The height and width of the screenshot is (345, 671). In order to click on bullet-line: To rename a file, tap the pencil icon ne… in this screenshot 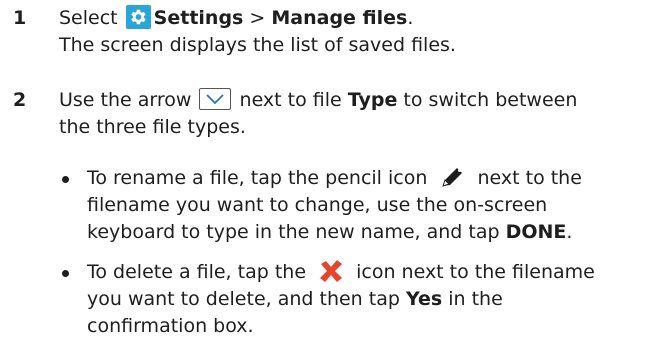, I will do `click(377, 178)`.